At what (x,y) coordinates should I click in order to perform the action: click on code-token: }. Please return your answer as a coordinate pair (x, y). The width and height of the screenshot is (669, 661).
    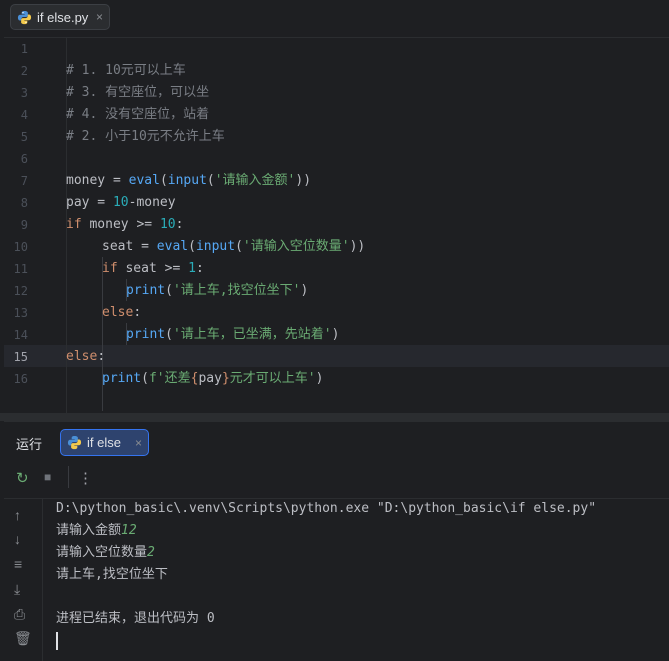
    Looking at the image, I should click on (225, 378).